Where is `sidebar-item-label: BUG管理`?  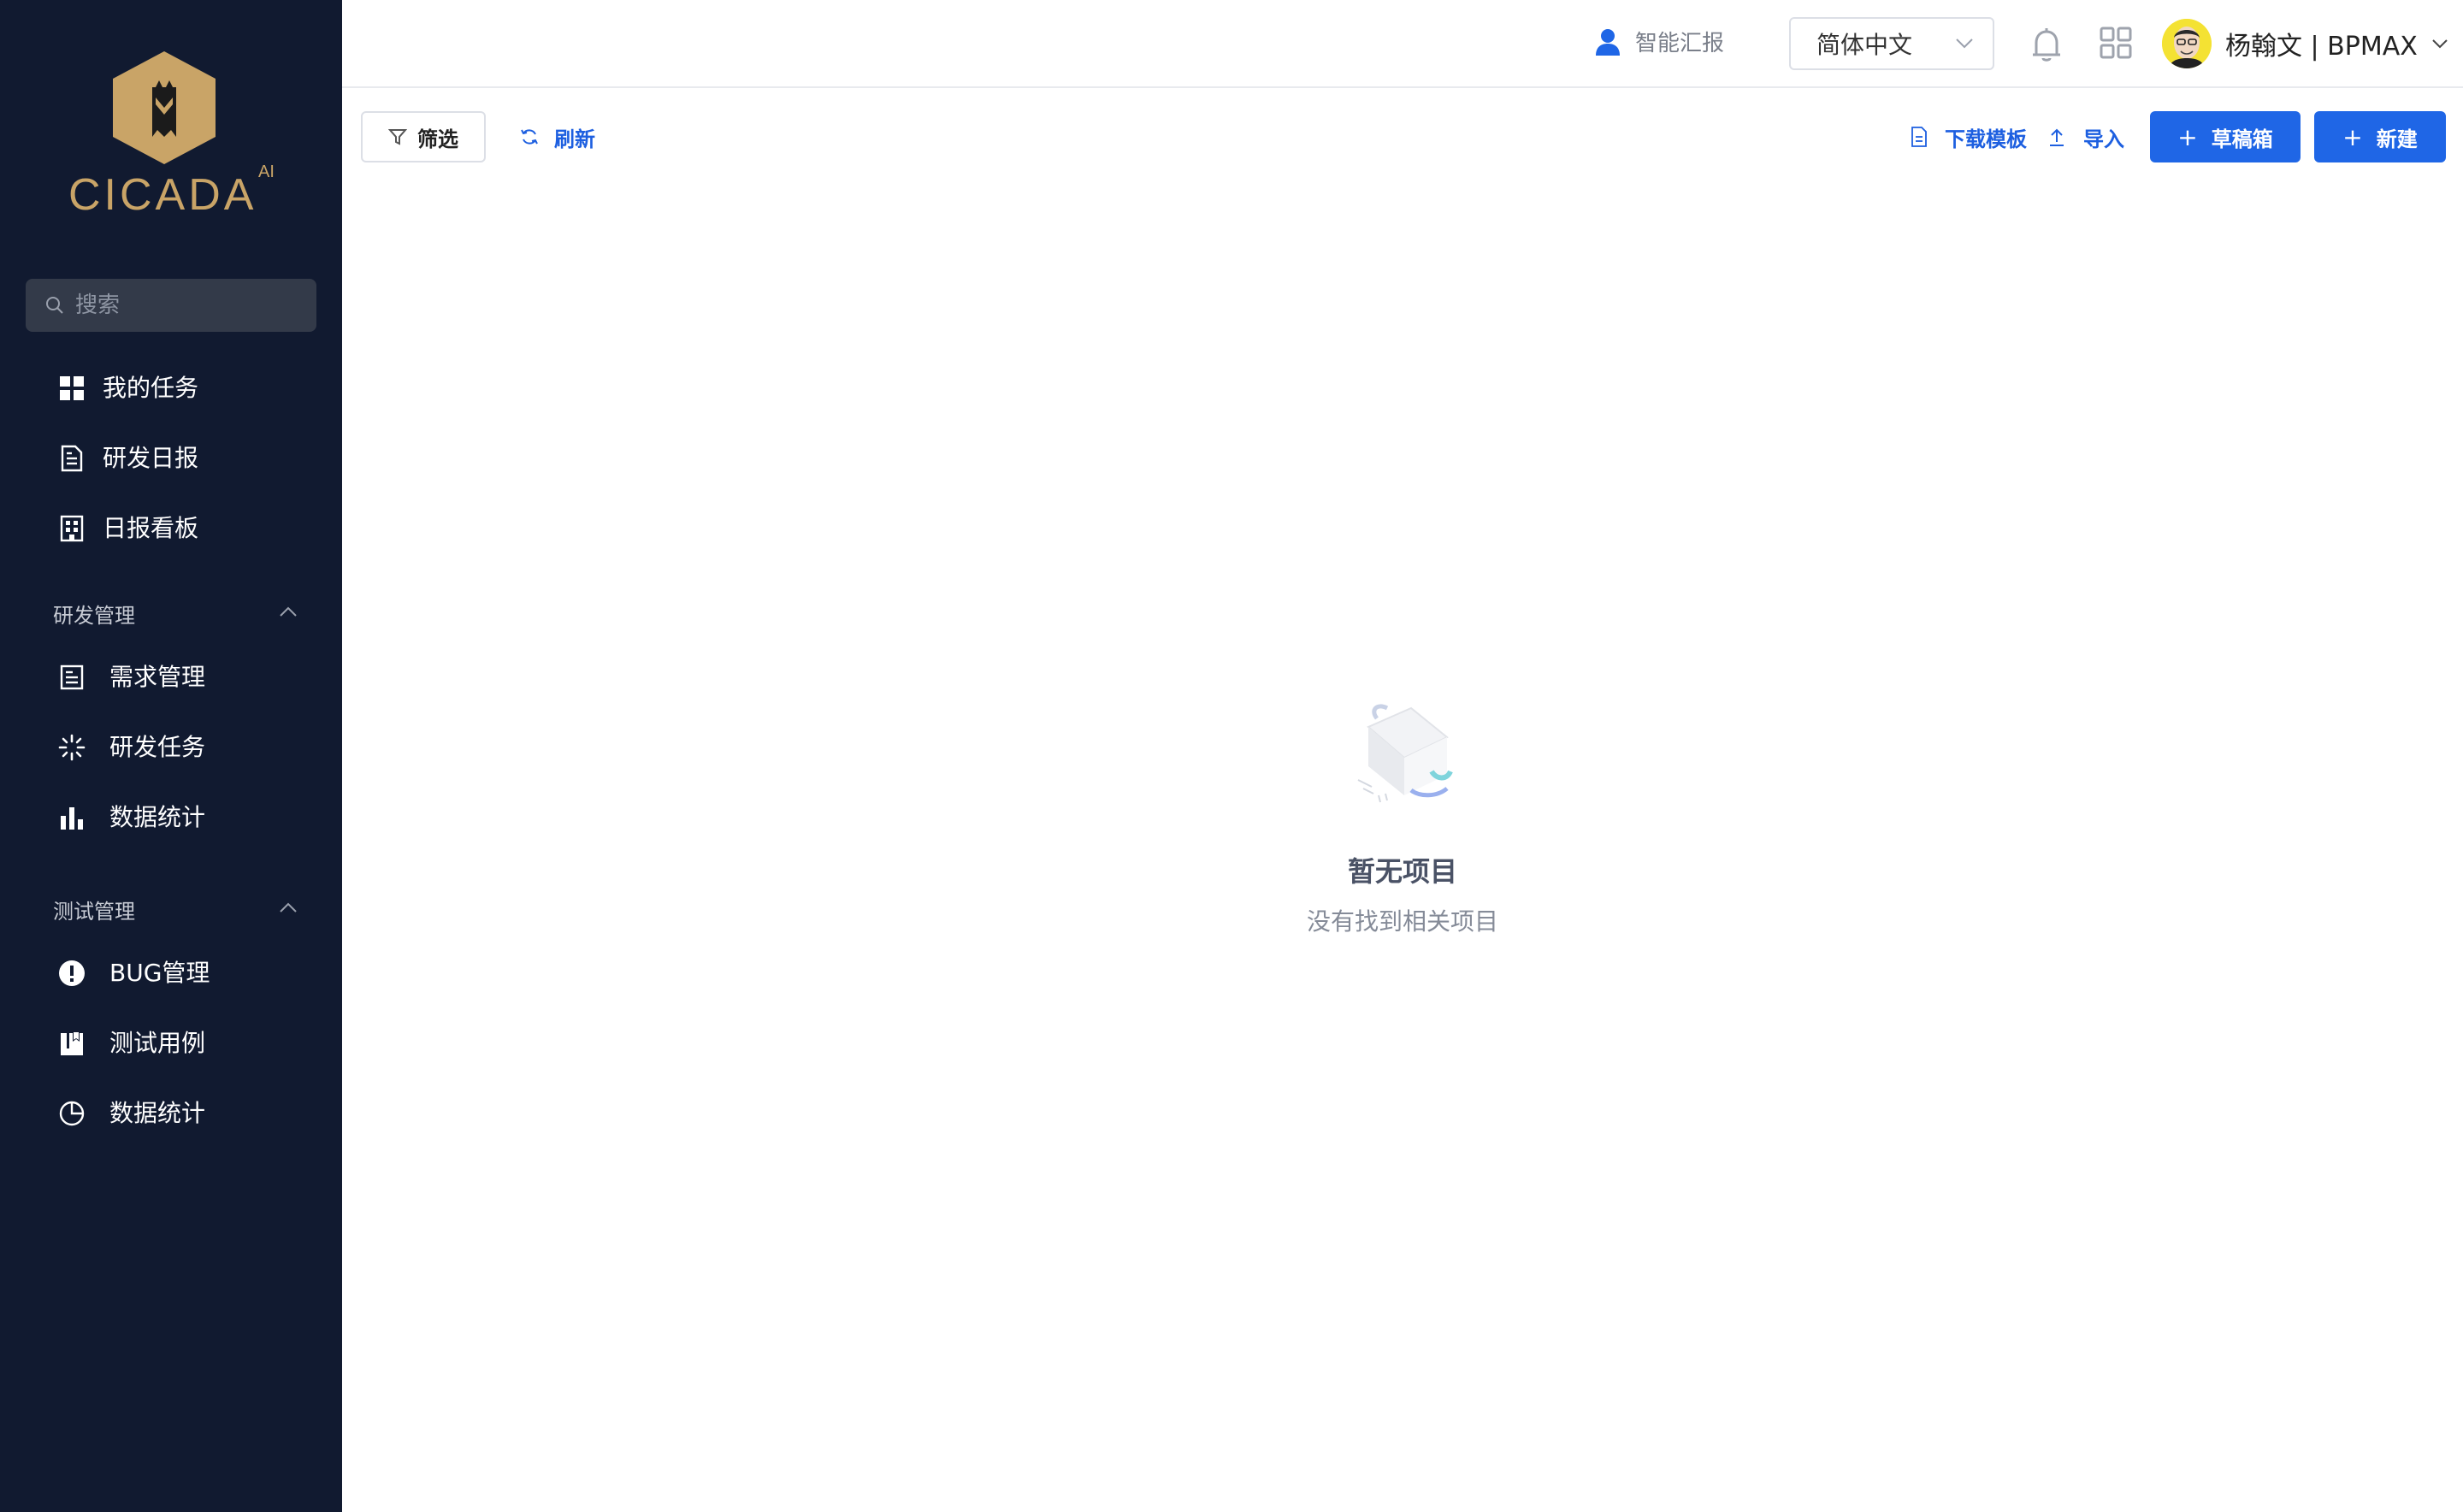
sidebar-item-label: BUG管理 is located at coordinates (159, 973).